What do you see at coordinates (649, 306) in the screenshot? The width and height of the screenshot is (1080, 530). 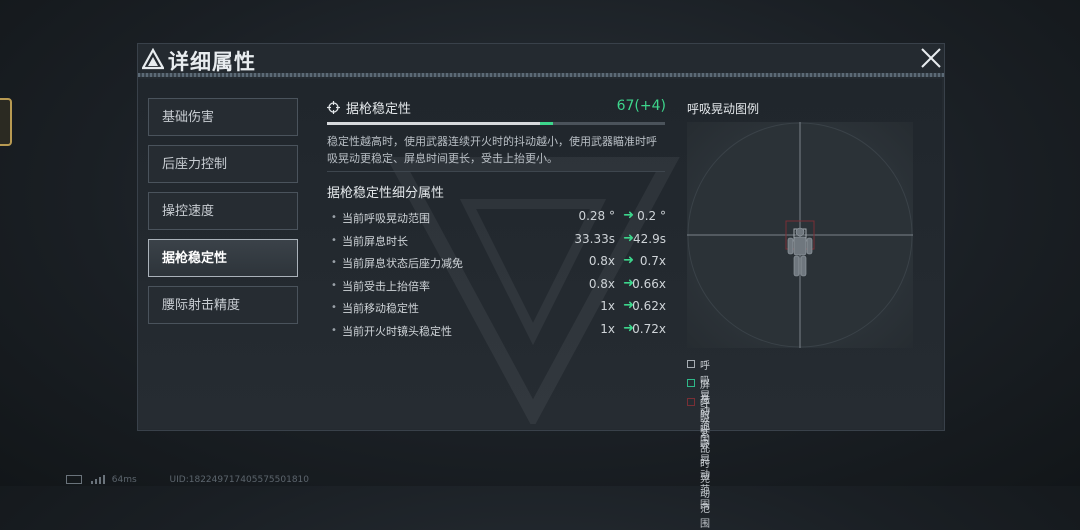 I see `new-value: 0.62x` at bounding box center [649, 306].